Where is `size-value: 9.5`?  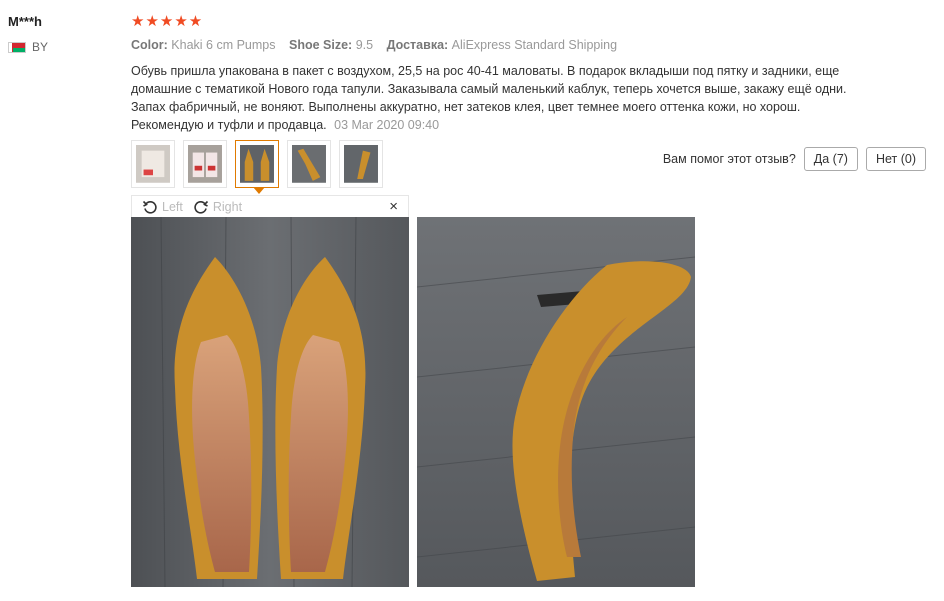
size-value: 9.5 is located at coordinates (364, 45).